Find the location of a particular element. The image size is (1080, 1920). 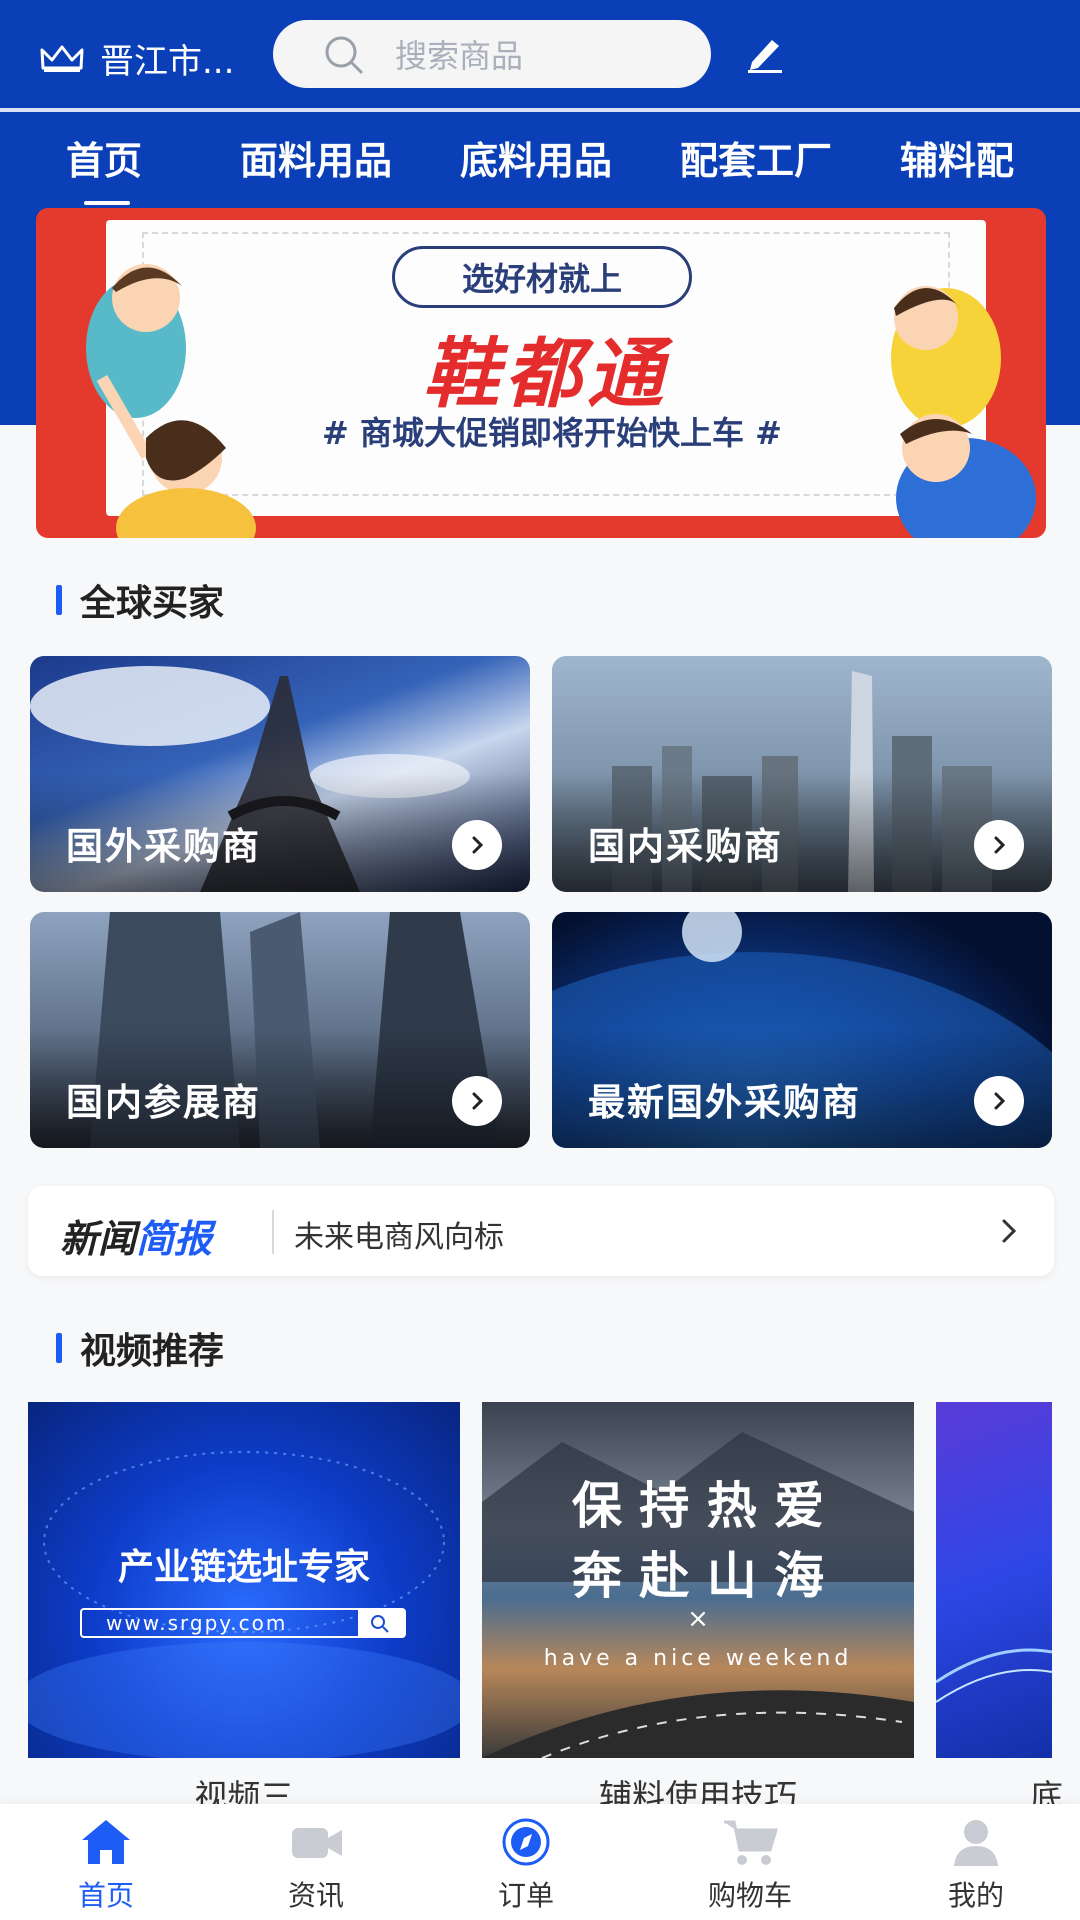

crown-icon is located at coordinates (62, 58).